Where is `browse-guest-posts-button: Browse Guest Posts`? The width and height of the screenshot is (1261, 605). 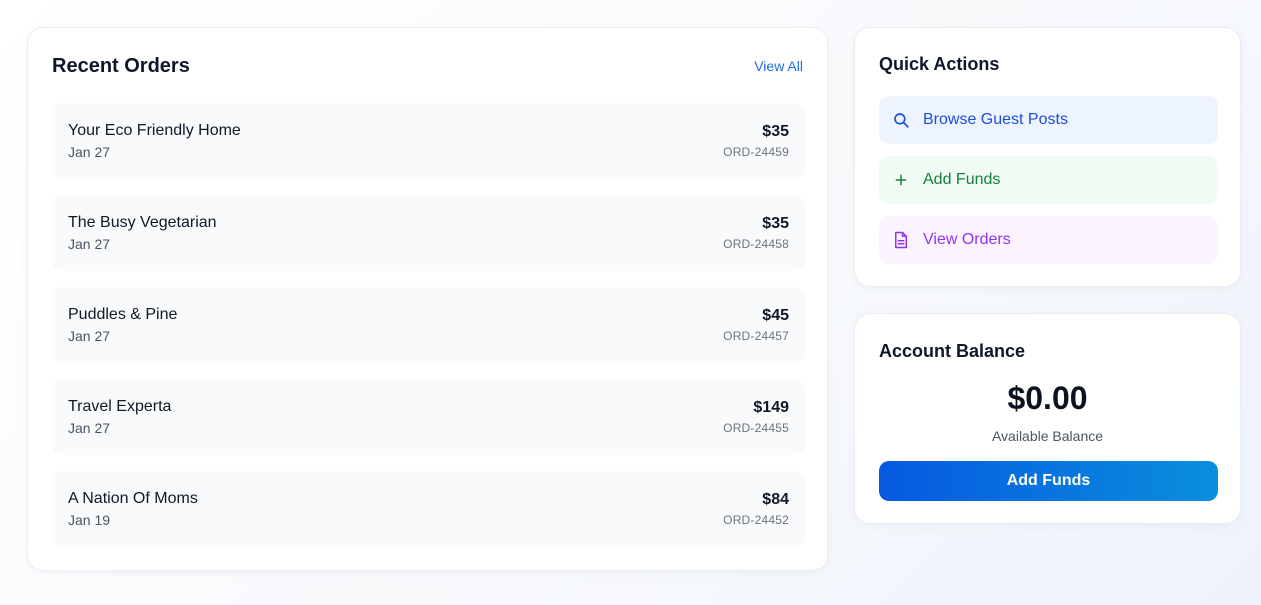
browse-guest-posts-button: Browse Guest Posts is located at coordinates (1048, 120).